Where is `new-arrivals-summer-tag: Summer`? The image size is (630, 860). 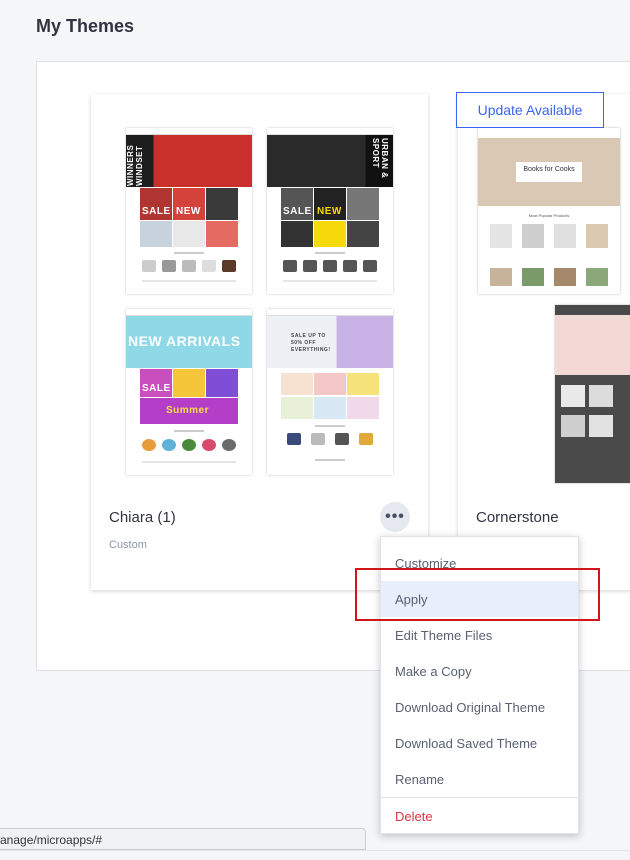 new-arrivals-summer-tag: Summer is located at coordinates (188, 410).